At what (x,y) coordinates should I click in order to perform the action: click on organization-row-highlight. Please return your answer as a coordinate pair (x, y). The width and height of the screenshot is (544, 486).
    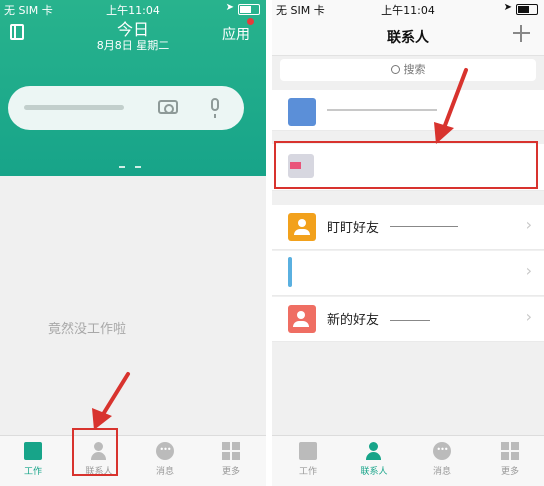
    Looking at the image, I should click on (406, 165).